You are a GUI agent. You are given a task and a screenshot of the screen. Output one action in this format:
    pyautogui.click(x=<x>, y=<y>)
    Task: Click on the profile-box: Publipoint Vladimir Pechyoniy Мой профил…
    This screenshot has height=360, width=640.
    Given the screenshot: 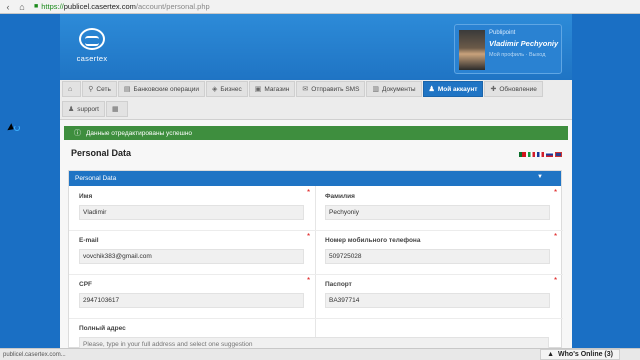 What is the action you would take?
    pyautogui.click(x=508, y=49)
    